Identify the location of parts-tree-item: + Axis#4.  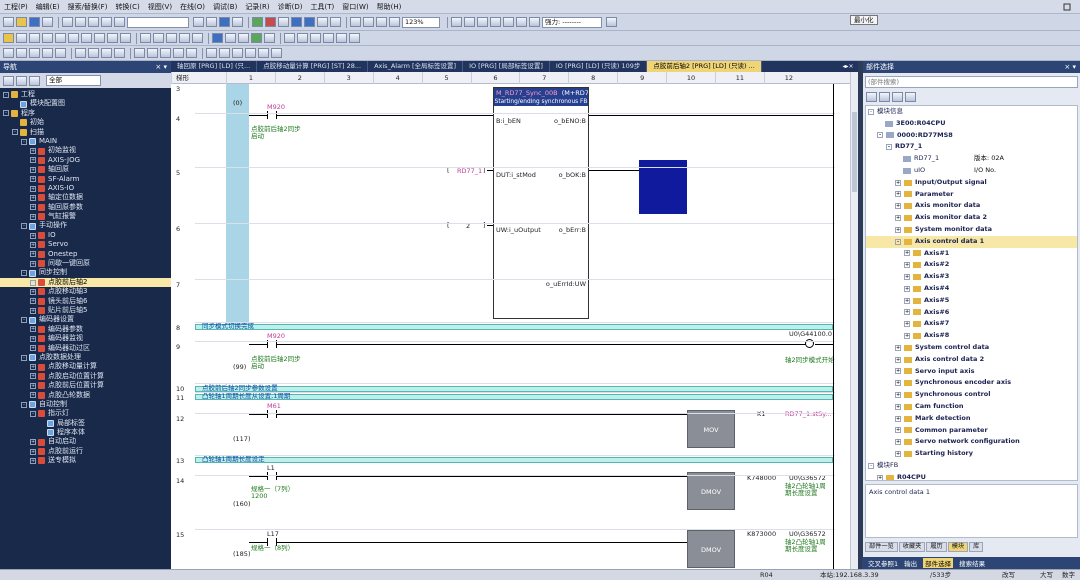
(971, 289).